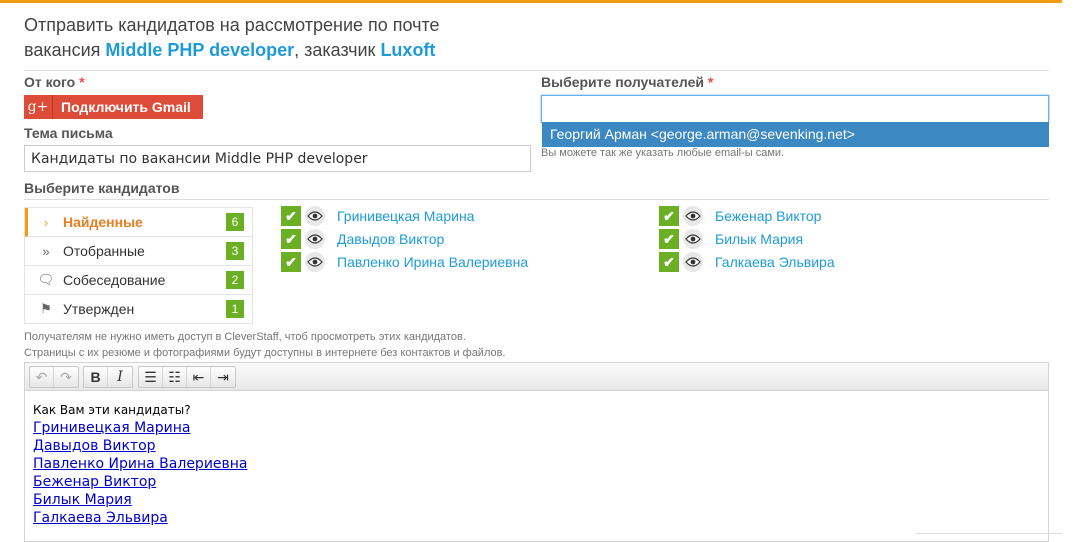 Image resolution: width=1089 pixels, height=542 pixels. Describe the element at coordinates (407, 50) in the screenshot. I see `client-link: Luxoft` at that location.